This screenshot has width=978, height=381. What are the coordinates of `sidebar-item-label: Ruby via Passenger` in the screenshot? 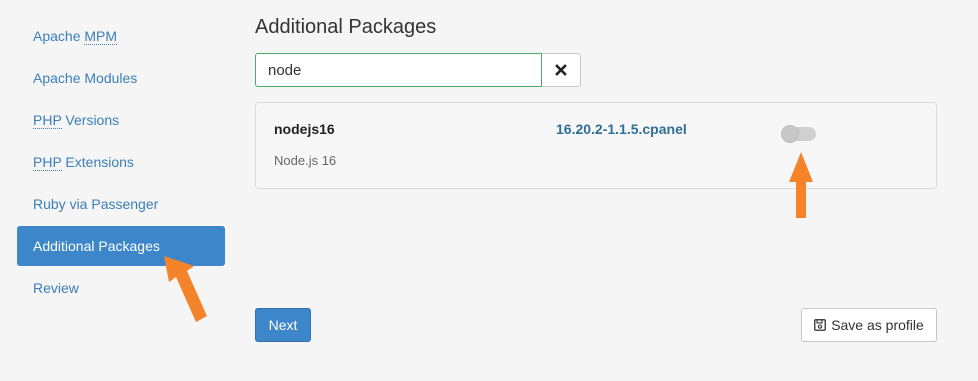 It's located at (96, 204).